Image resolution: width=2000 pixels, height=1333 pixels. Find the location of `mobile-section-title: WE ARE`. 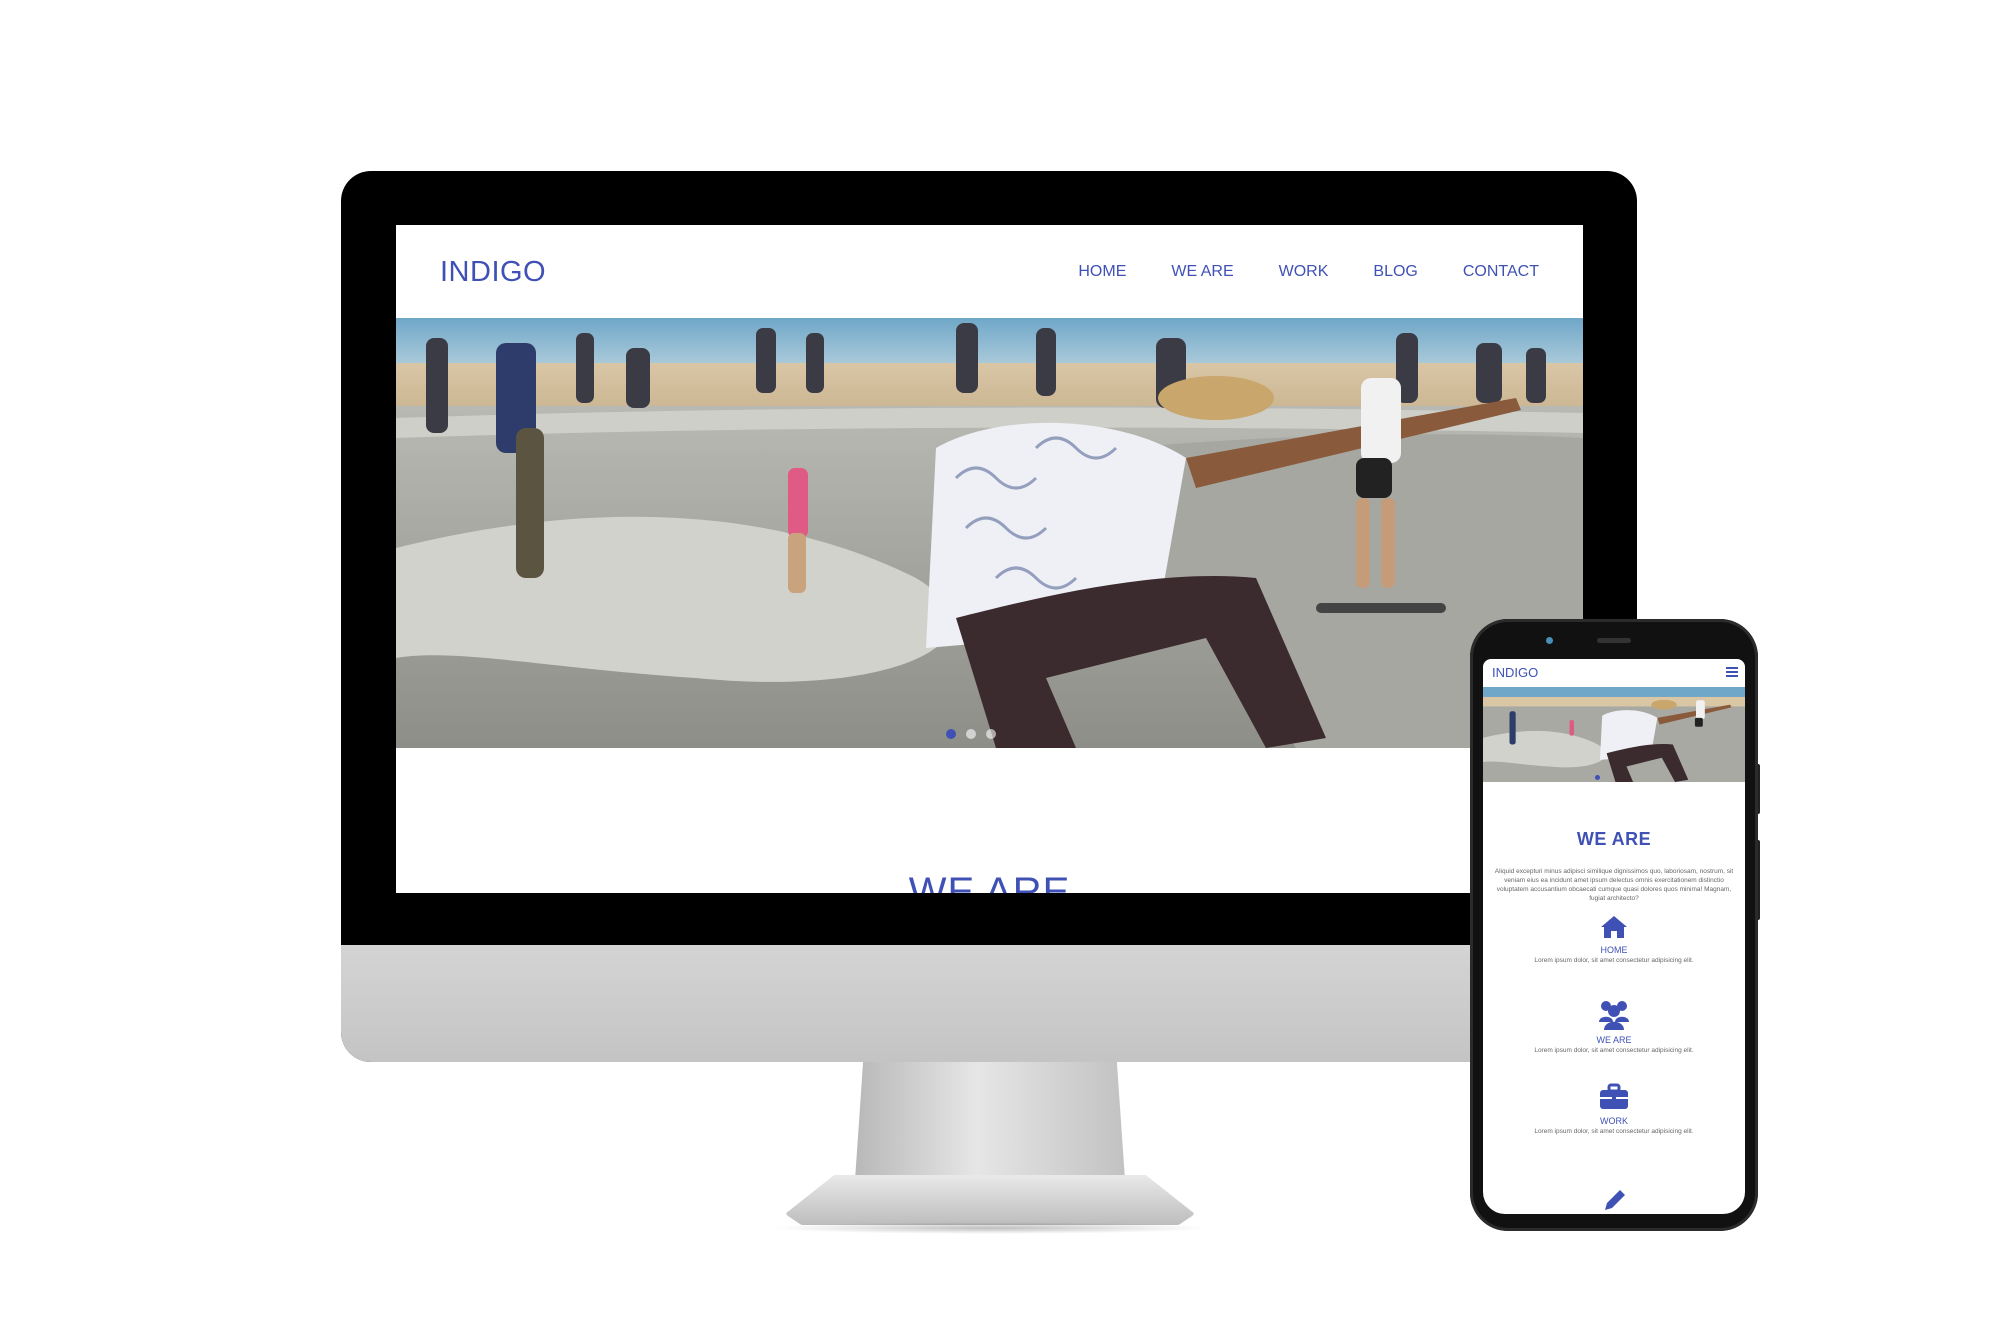

mobile-section-title: WE ARE is located at coordinates (1614, 839).